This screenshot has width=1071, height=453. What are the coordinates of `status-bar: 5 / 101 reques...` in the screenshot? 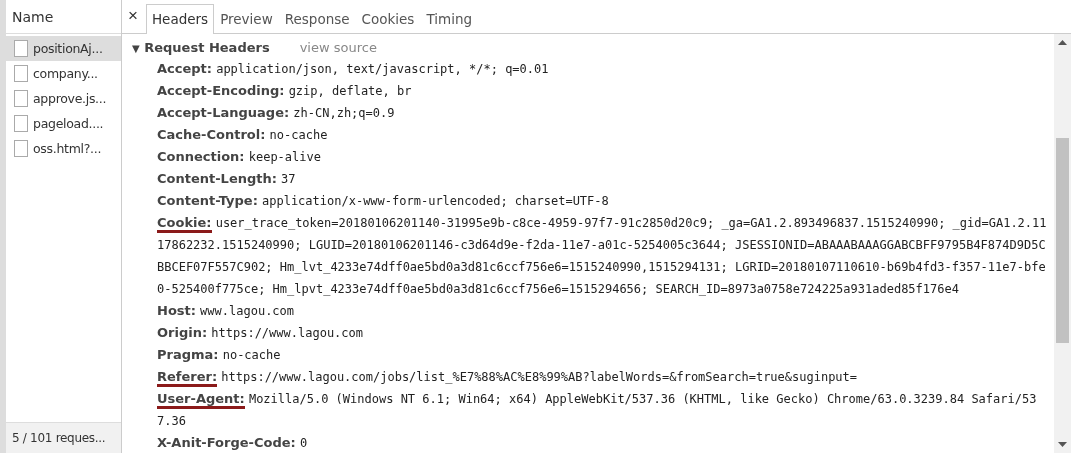 It's located at (63, 437).